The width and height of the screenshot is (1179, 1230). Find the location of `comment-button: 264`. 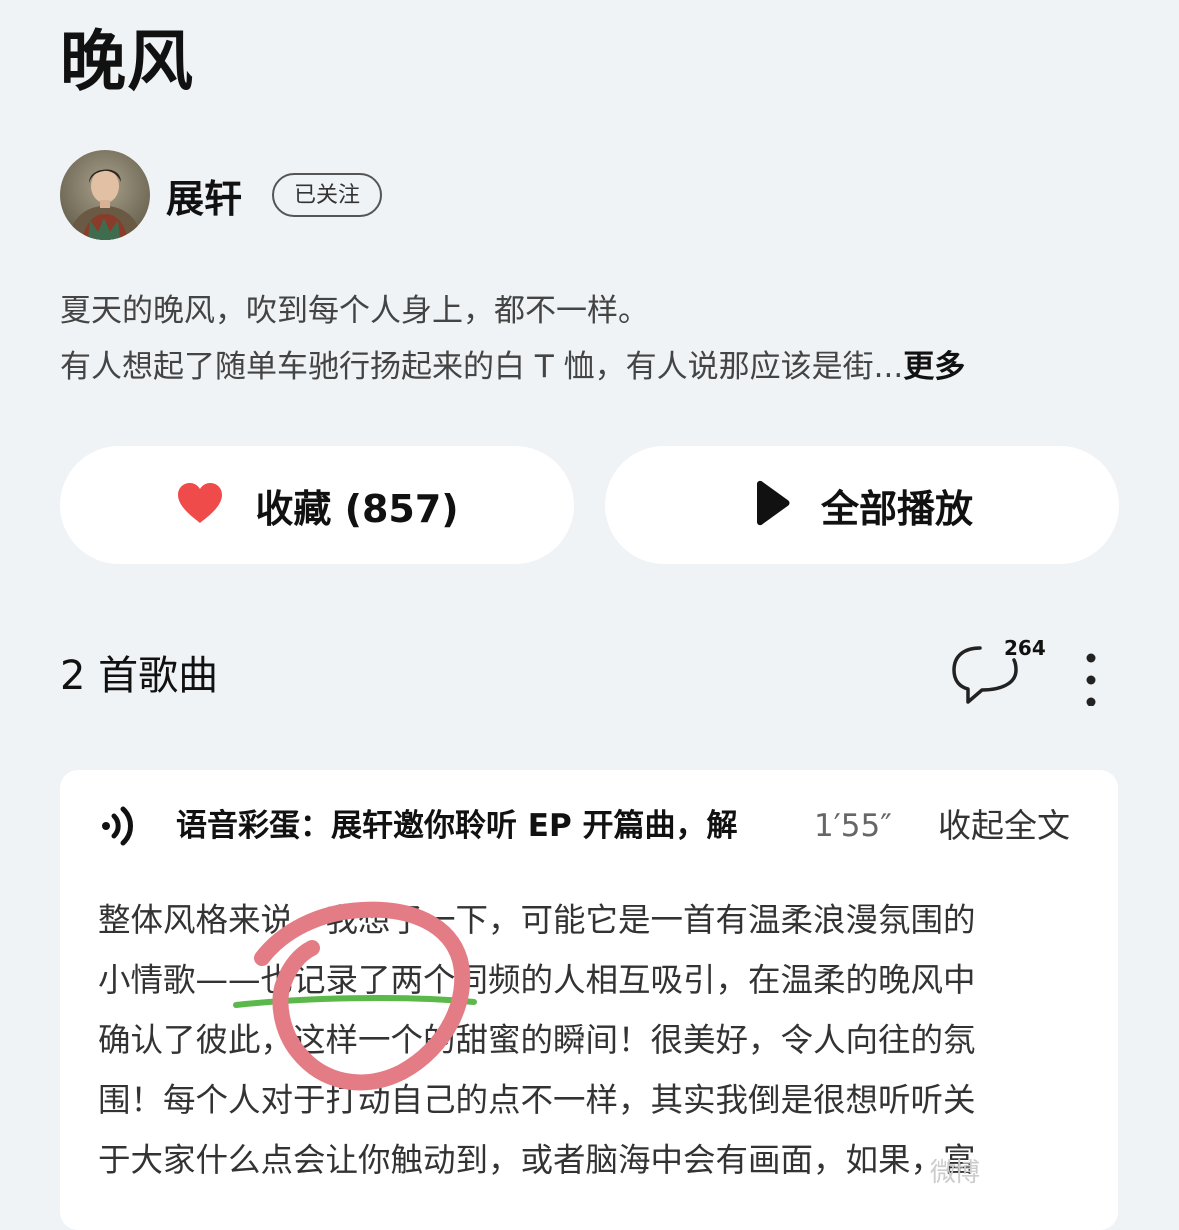

comment-button: 264 is located at coordinates (1000, 674).